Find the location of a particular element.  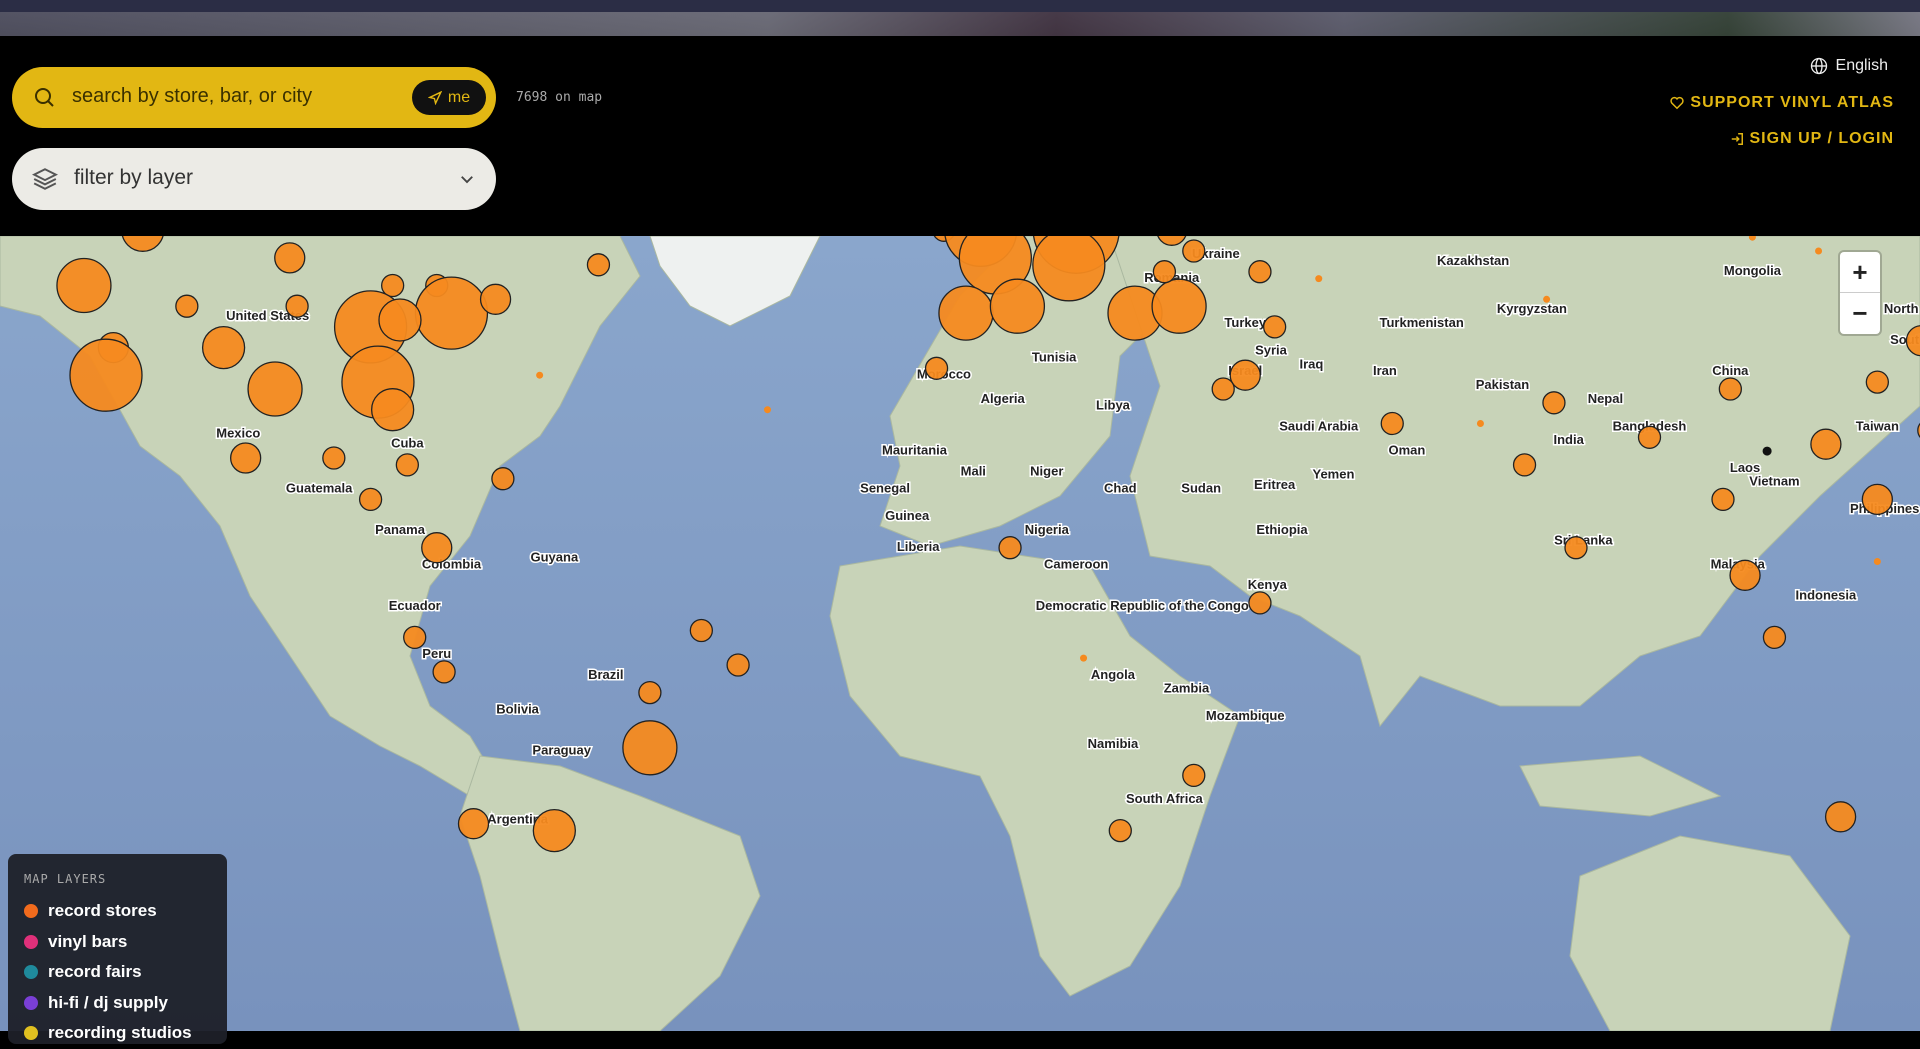

country-label: Turkey is located at coordinates (1245, 322).